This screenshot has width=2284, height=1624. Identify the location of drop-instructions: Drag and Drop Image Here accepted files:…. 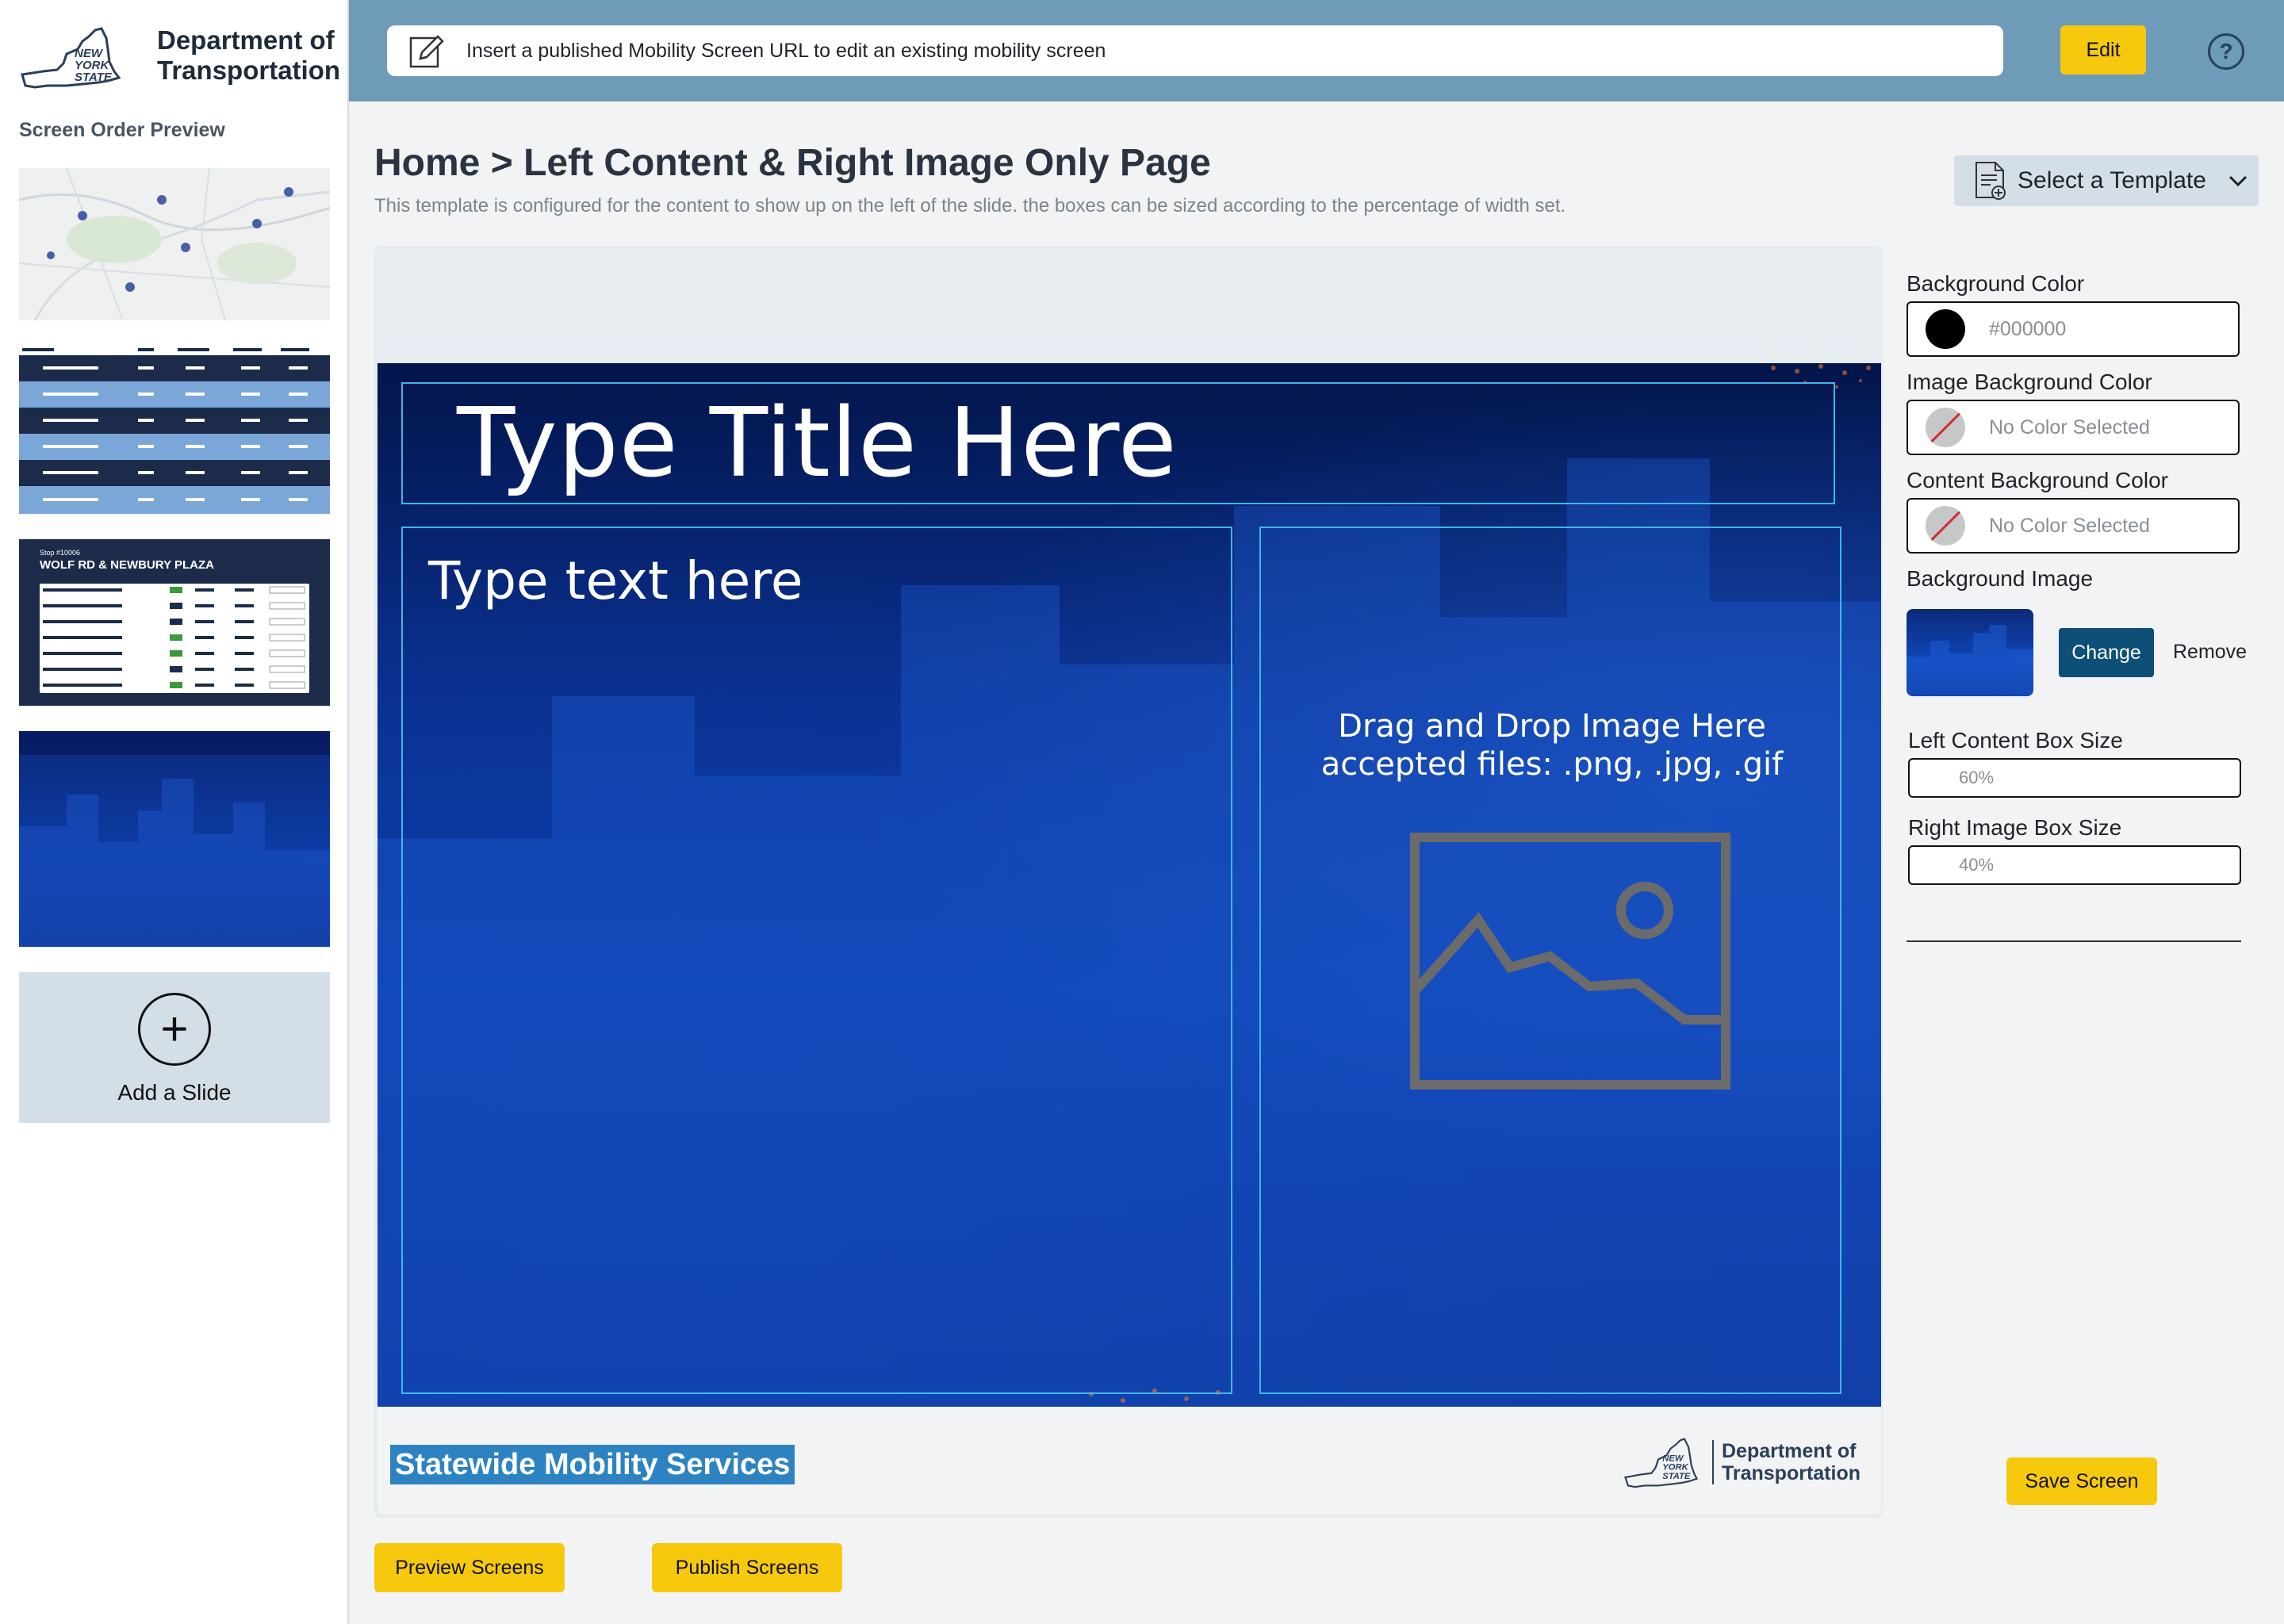
(1552, 745).